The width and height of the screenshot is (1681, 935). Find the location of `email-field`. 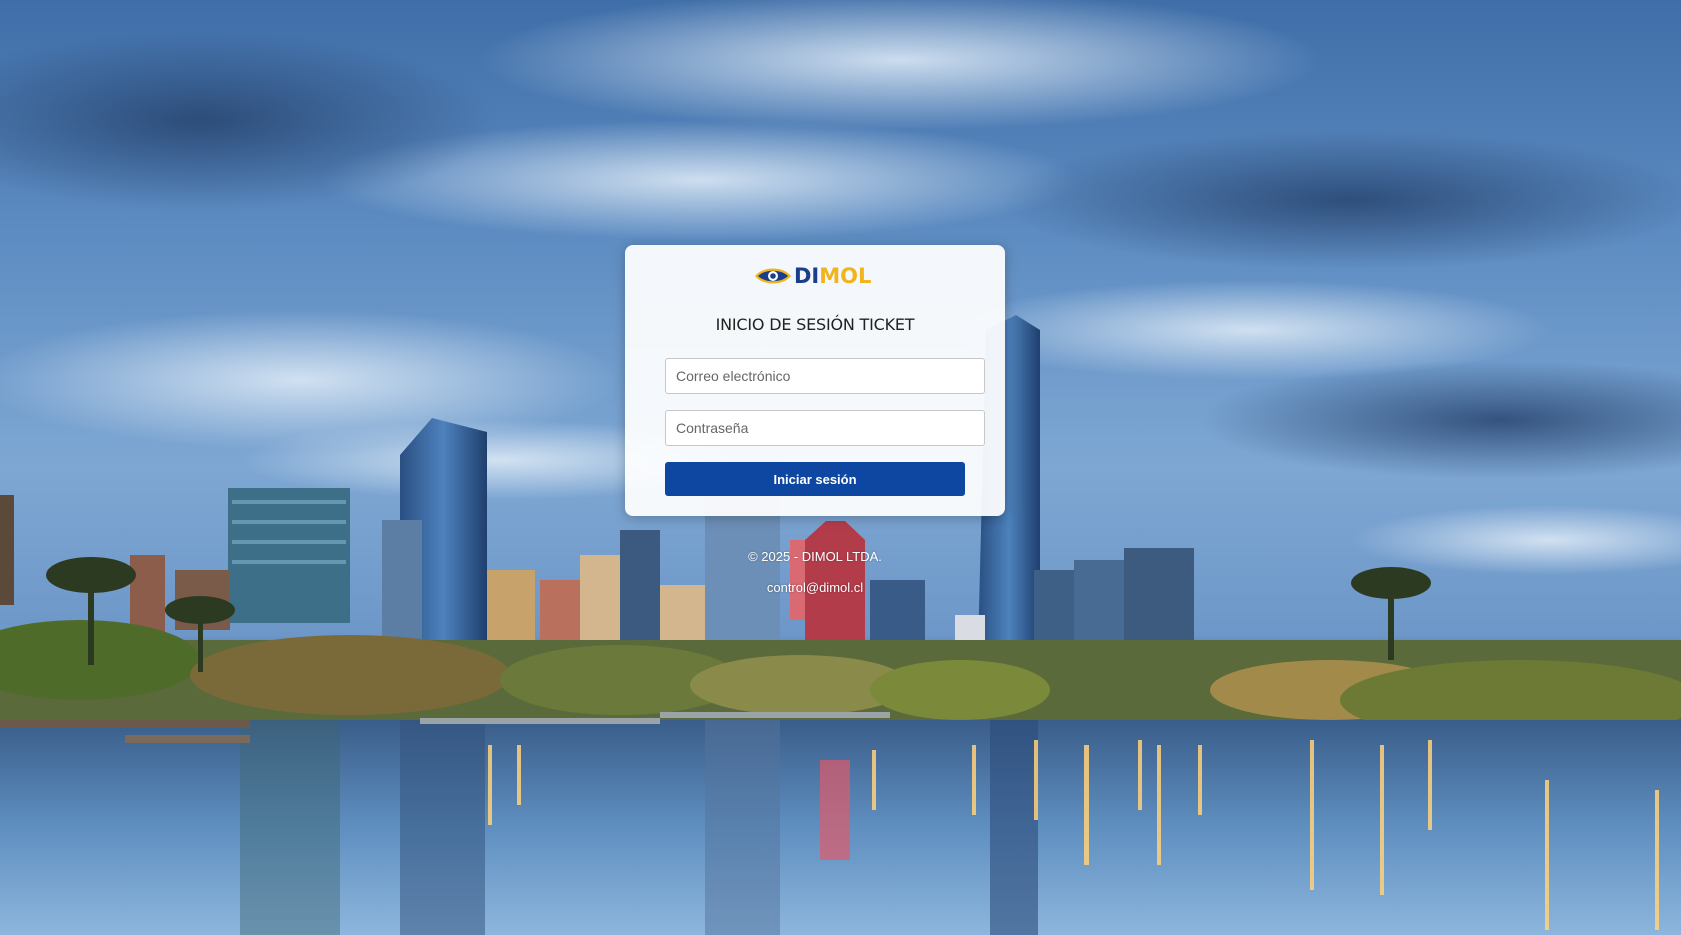

email-field is located at coordinates (825, 376).